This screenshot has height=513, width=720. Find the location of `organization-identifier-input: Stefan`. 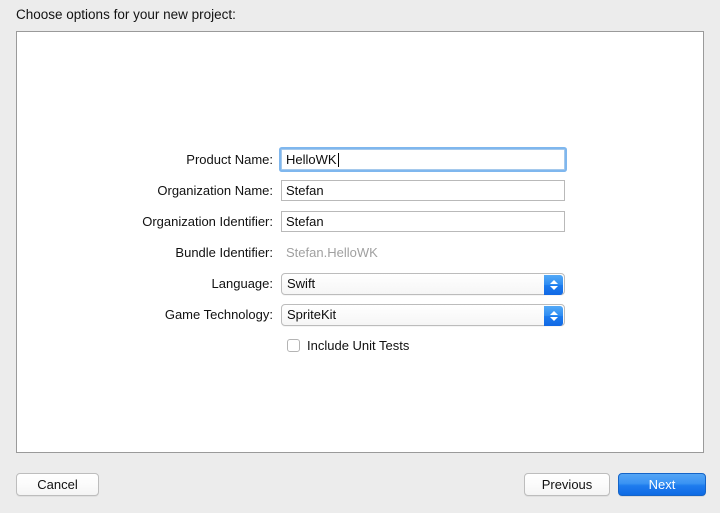

organization-identifier-input: Stefan is located at coordinates (423, 221).